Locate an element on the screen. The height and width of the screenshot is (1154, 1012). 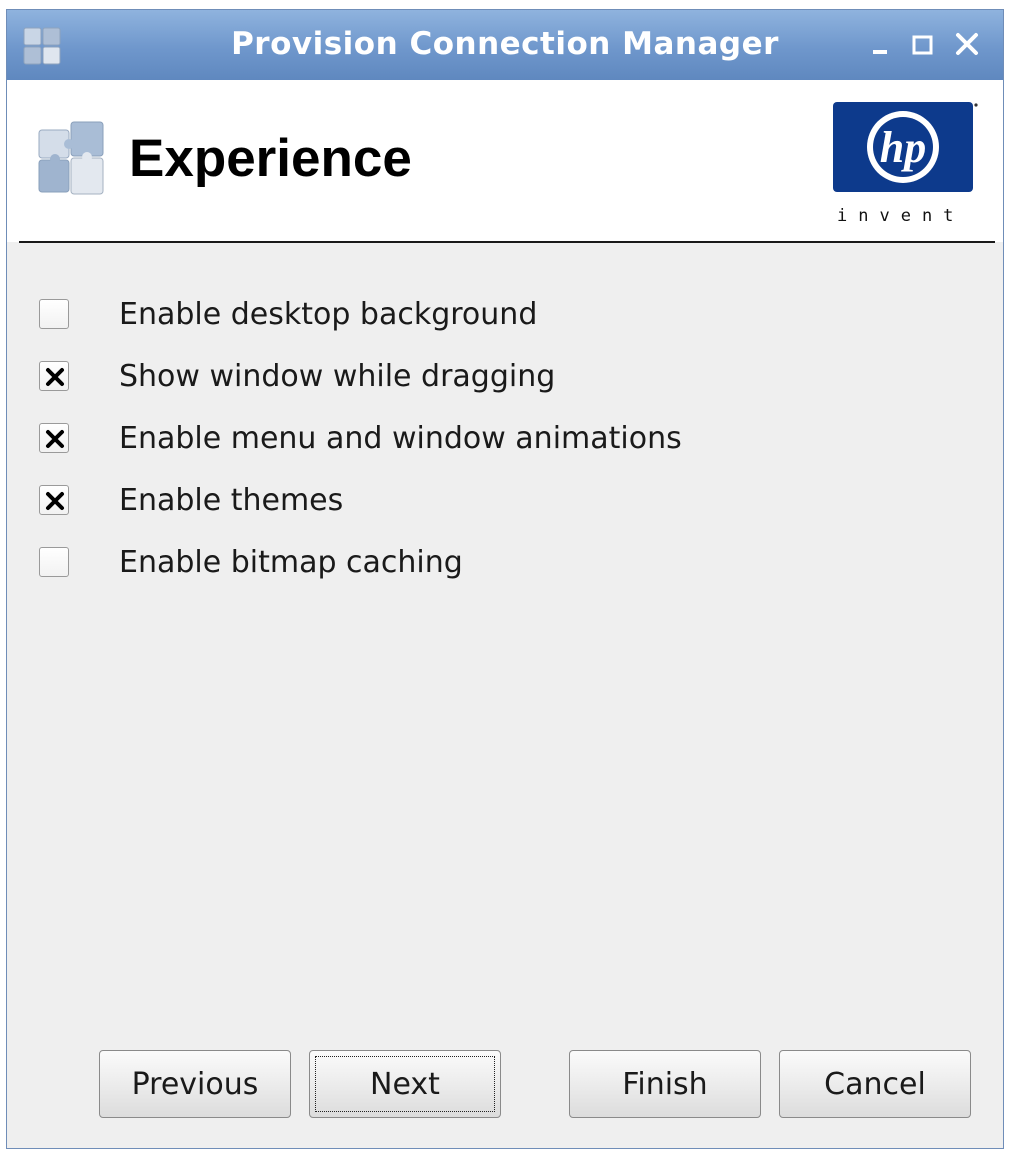
option-desktop-background: Enable desktop background is located at coordinates (360, 314).